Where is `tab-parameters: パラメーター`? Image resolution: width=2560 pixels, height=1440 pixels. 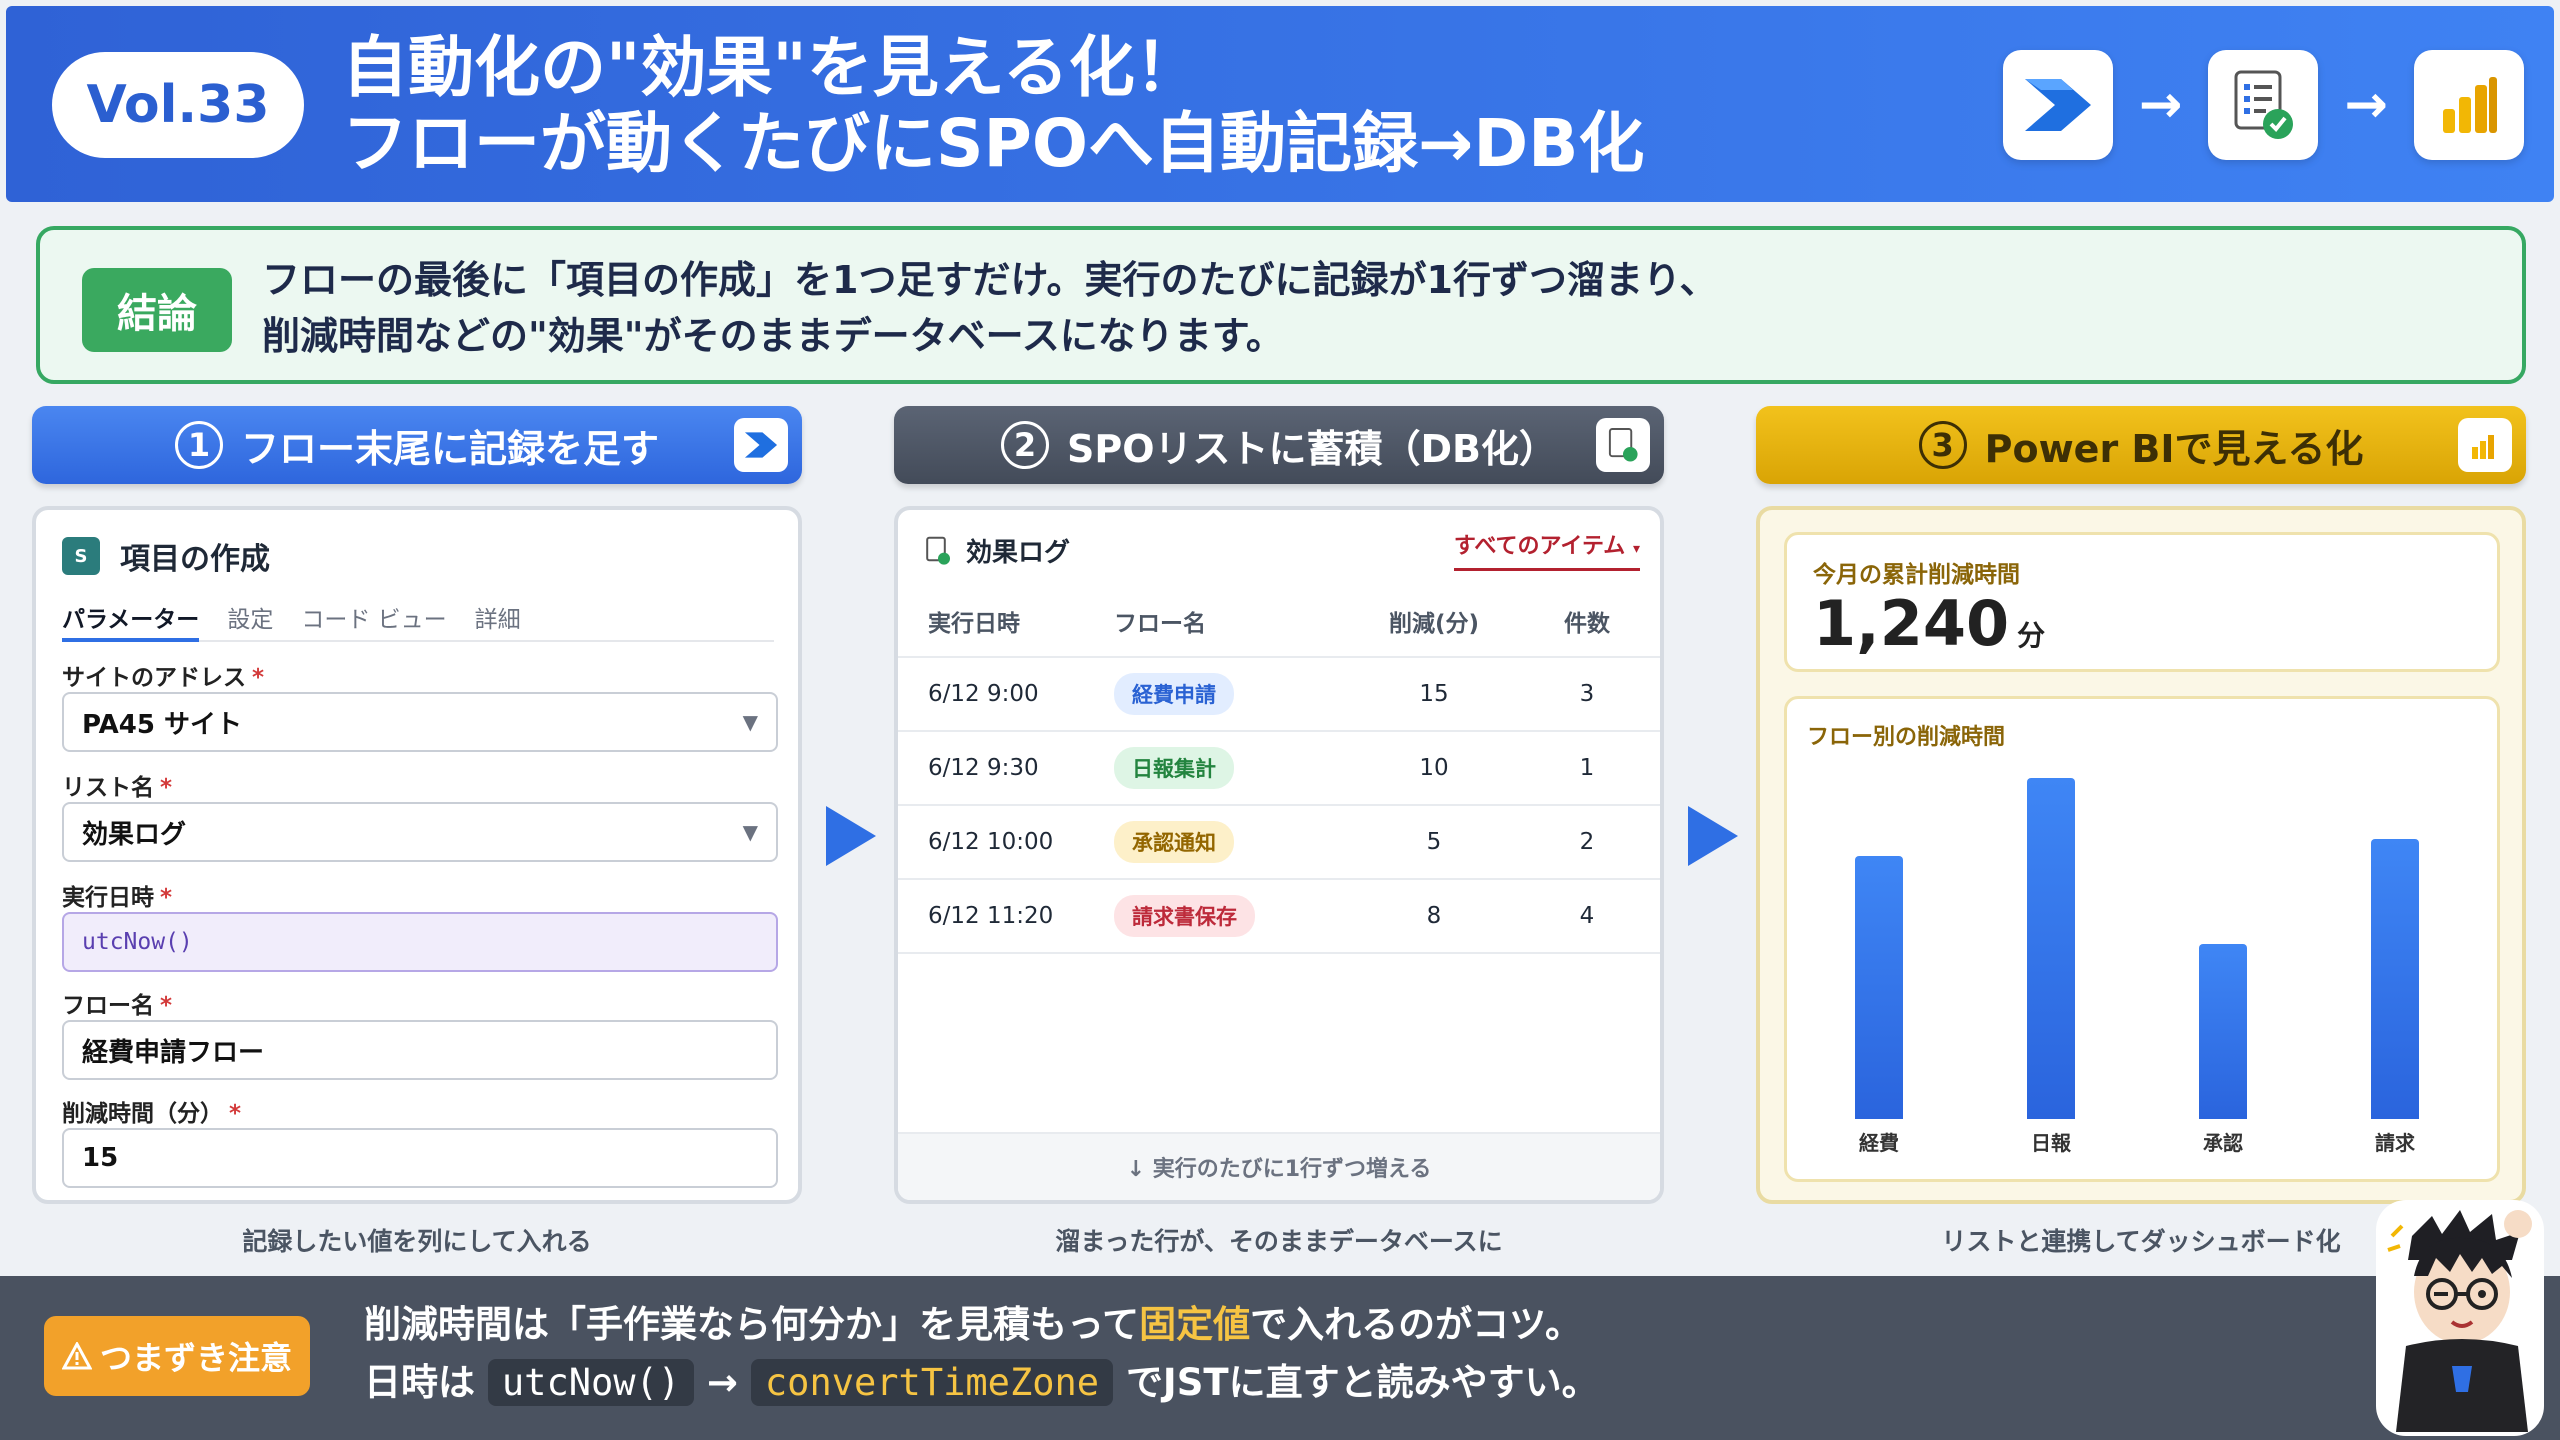
tab-parameters: パラメーター is located at coordinates (131, 616).